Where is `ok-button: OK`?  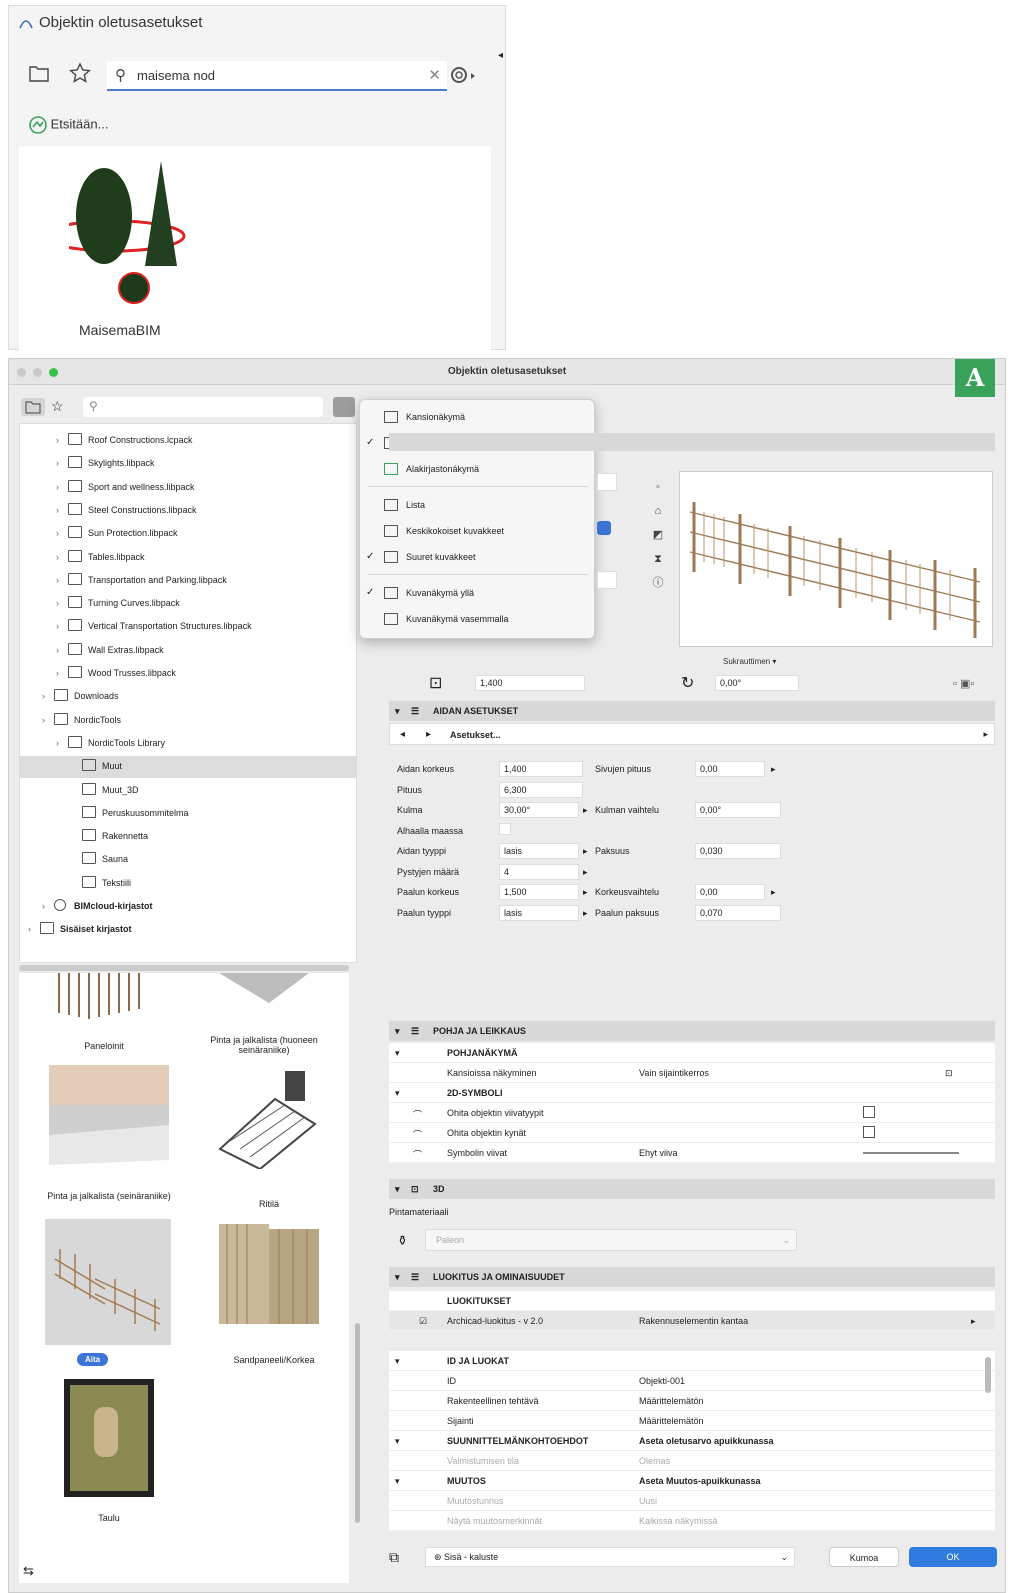
ok-button: OK is located at coordinates (953, 1557).